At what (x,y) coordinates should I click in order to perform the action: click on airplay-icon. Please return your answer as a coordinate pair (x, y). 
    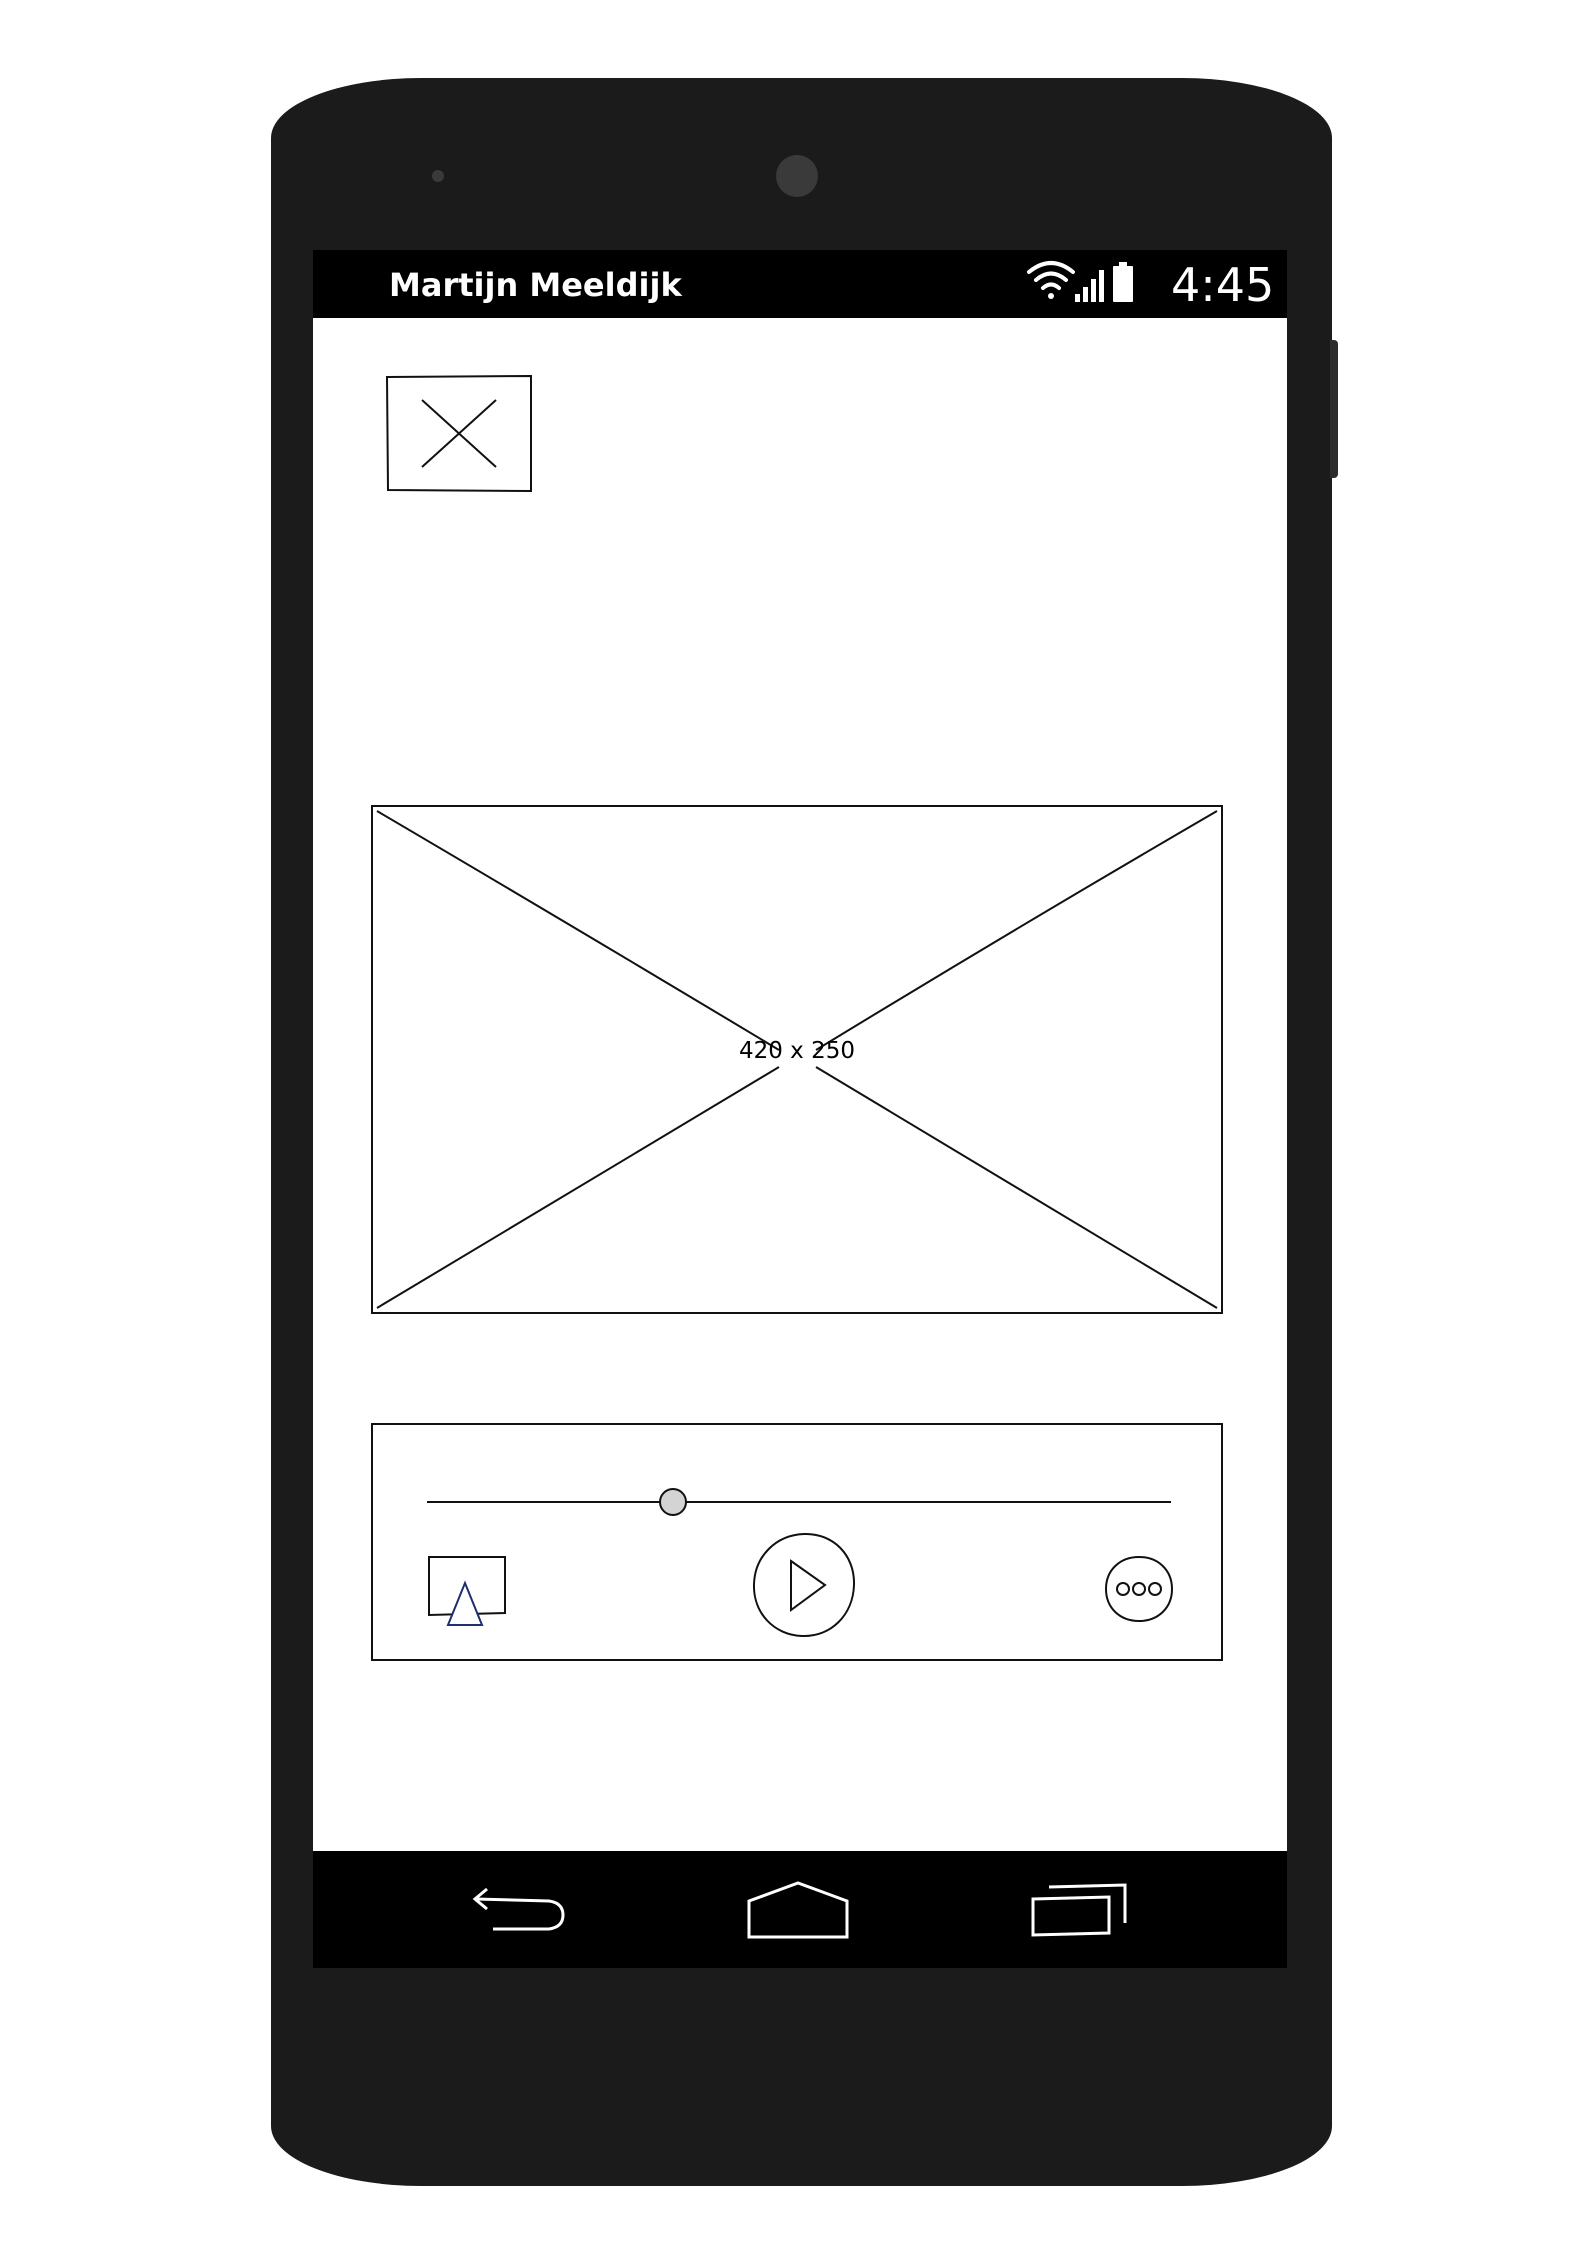
    Looking at the image, I should click on (467, 1591).